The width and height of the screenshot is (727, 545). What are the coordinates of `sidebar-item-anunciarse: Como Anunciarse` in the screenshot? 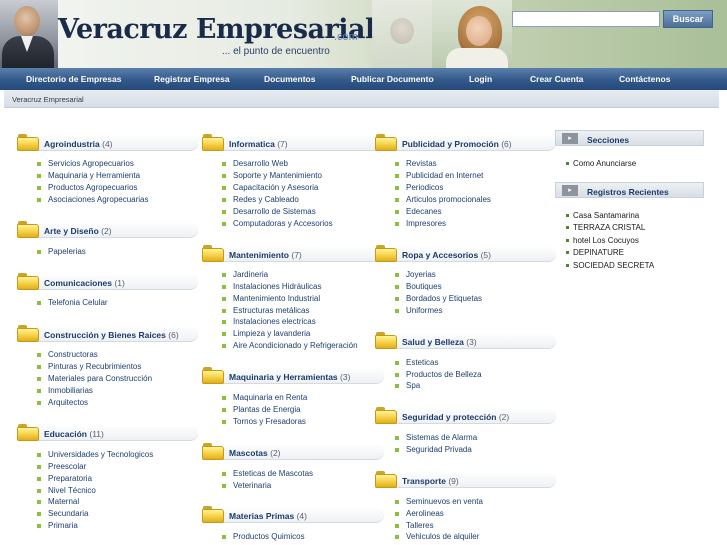 It's located at (600, 163).